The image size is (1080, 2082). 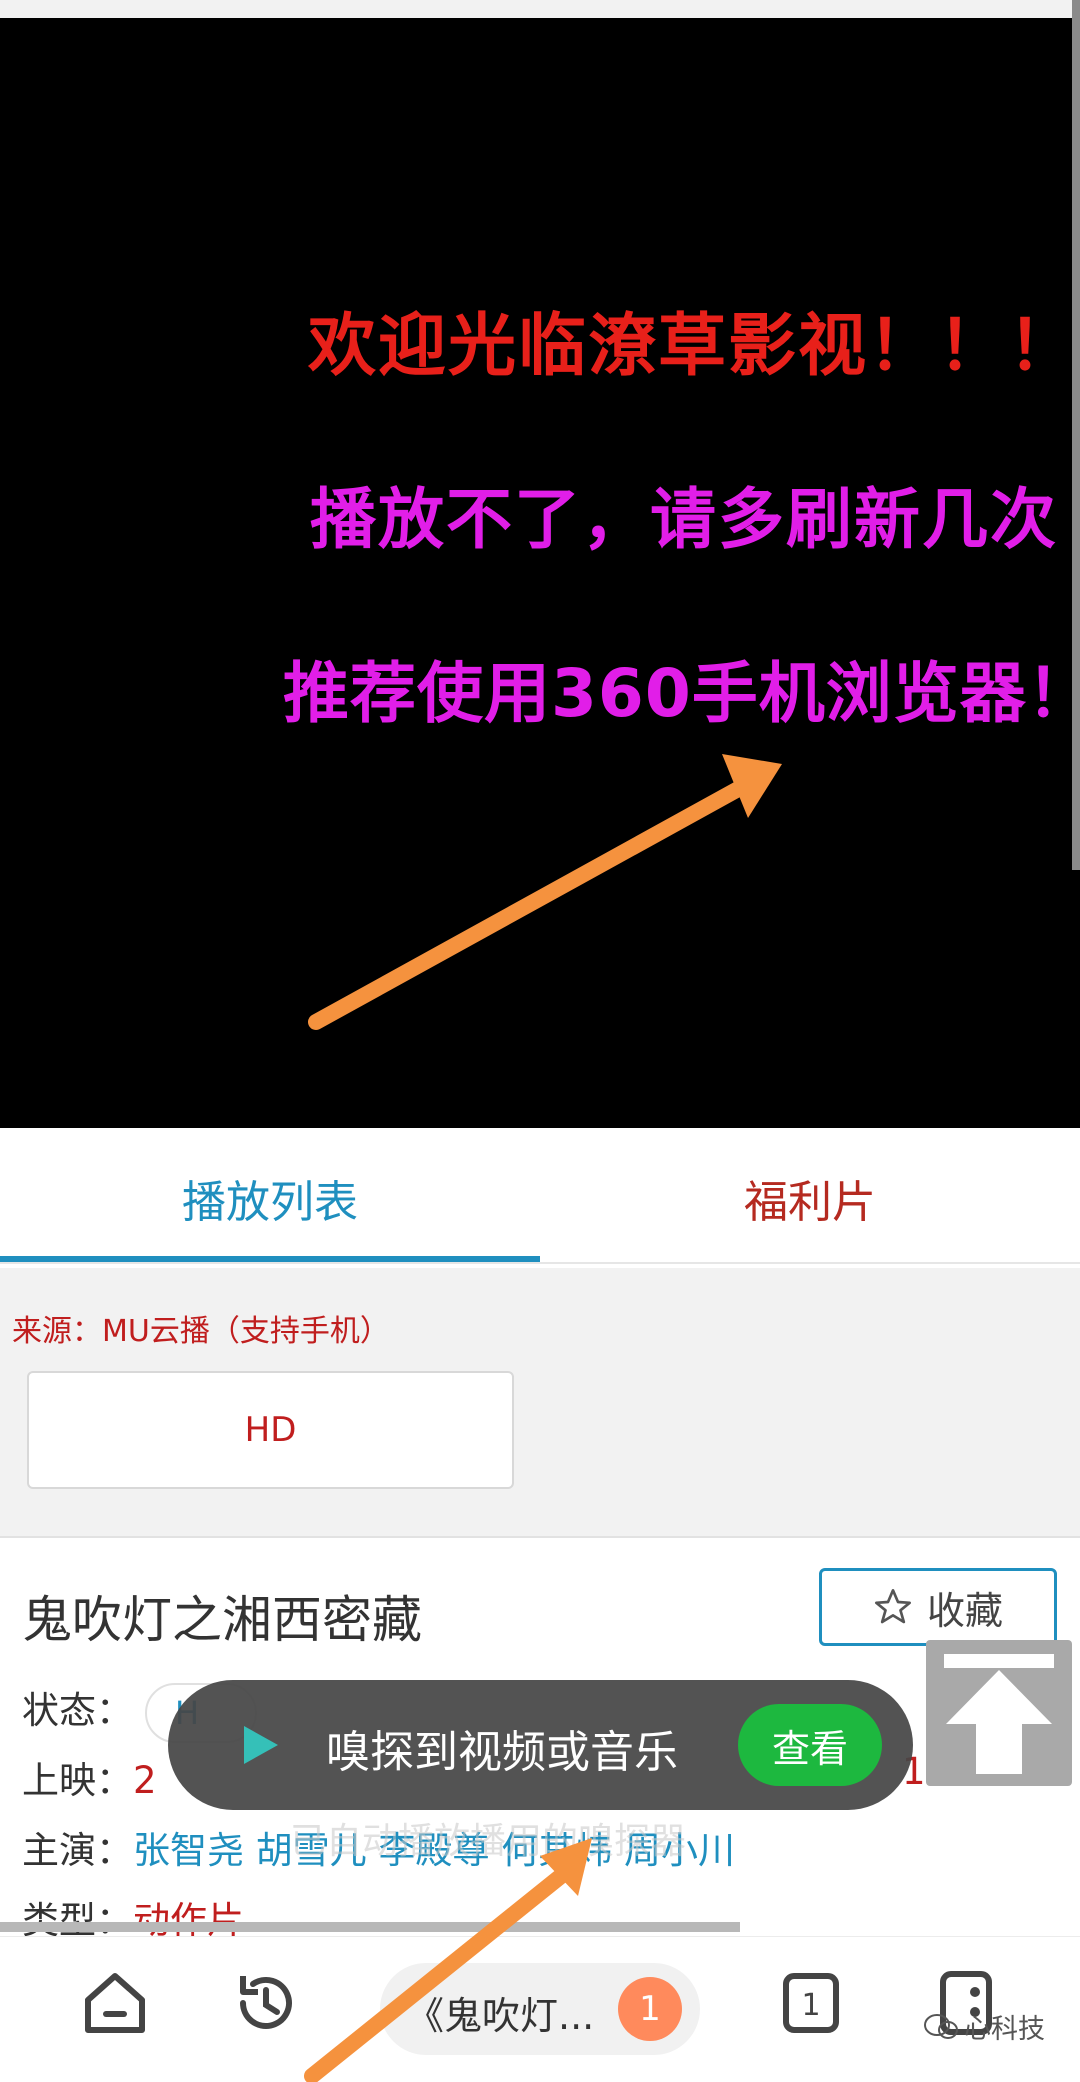 What do you see at coordinates (145, 1780) in the screenshot?
I see `release-date: 2` at bounding box center [145, 1780].